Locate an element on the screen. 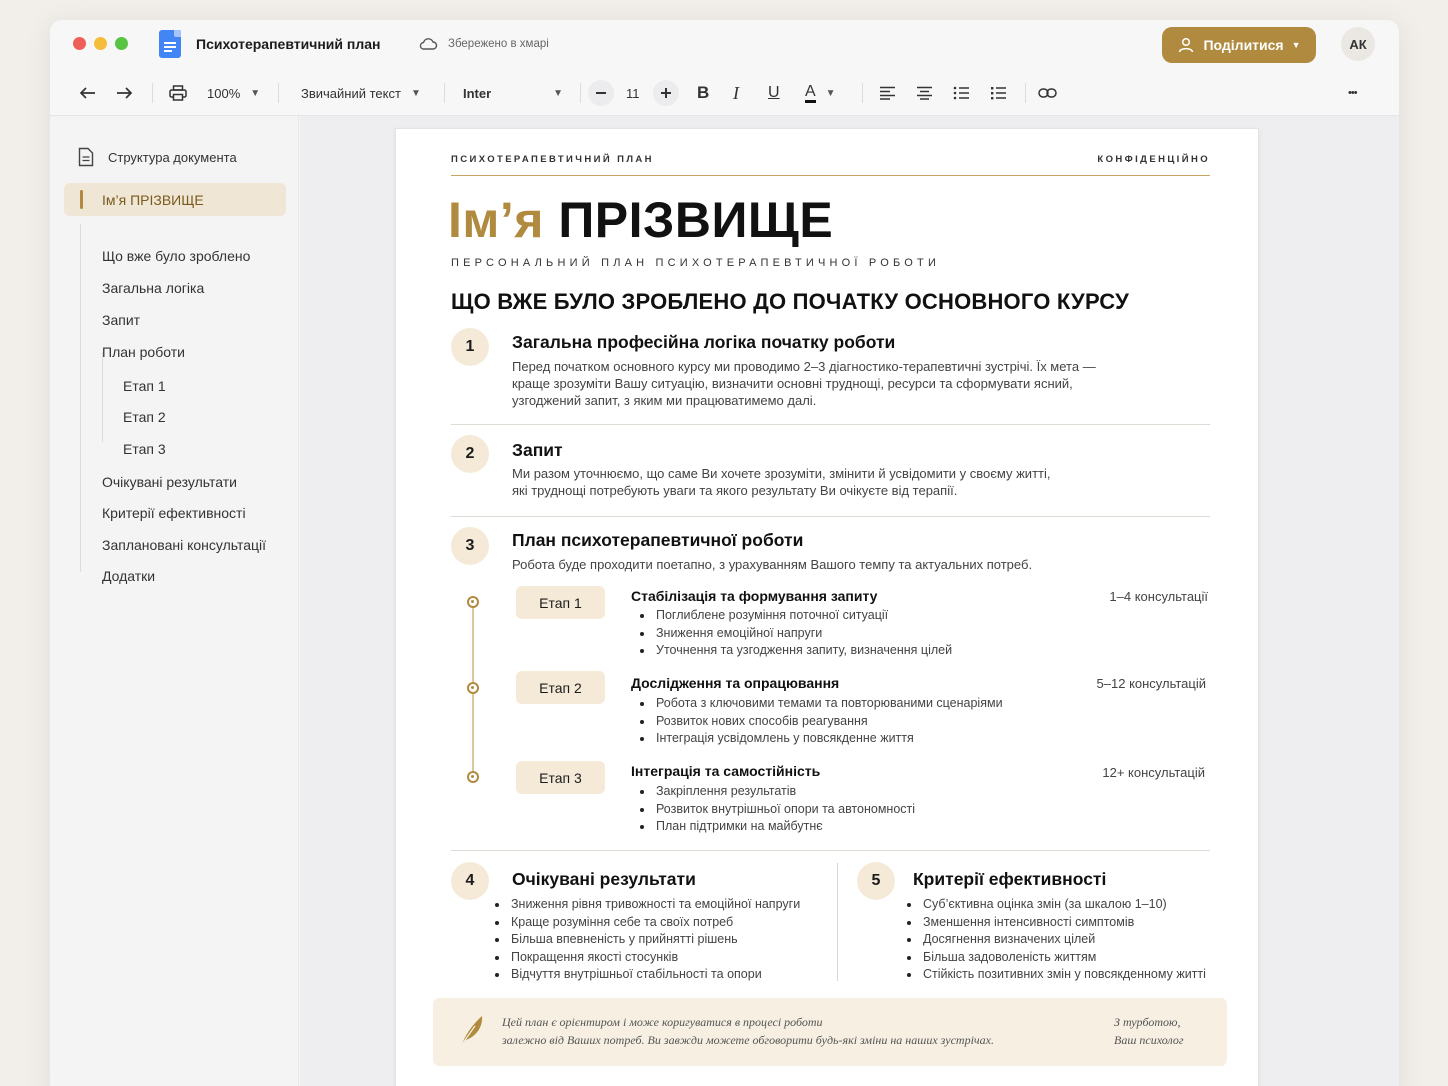  text-style-select: Звичайний текст ▼ is located at coordinates (361, 93).